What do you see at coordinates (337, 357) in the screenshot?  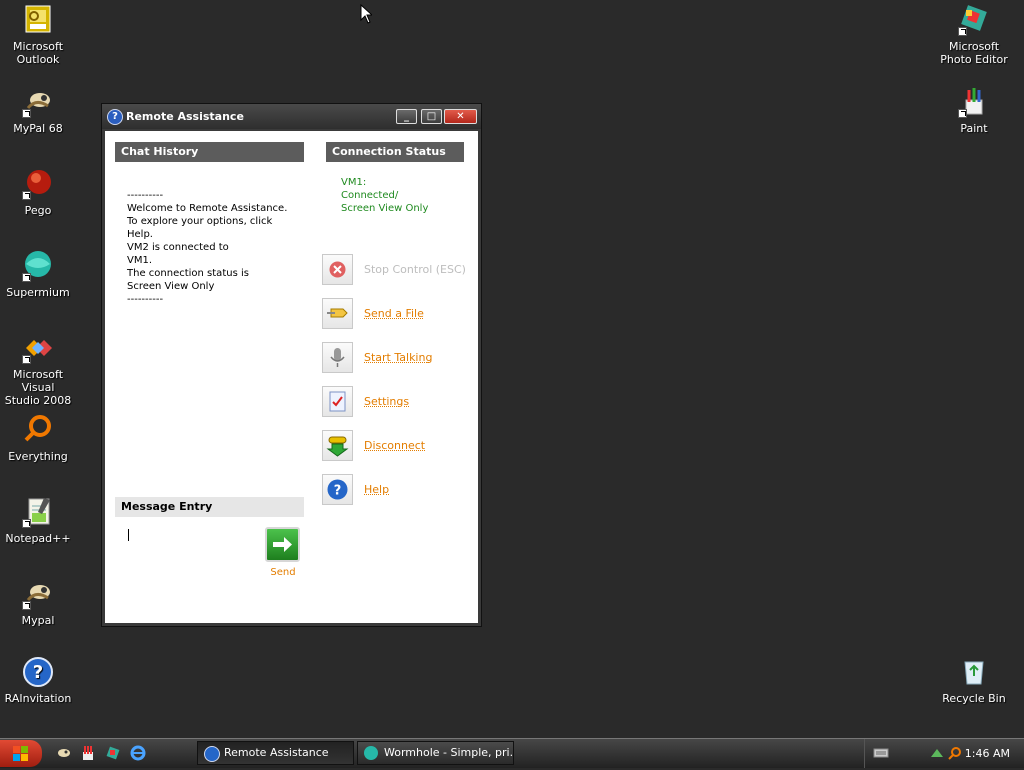 I see `microphone-icon` at bounding box center [337, 357].